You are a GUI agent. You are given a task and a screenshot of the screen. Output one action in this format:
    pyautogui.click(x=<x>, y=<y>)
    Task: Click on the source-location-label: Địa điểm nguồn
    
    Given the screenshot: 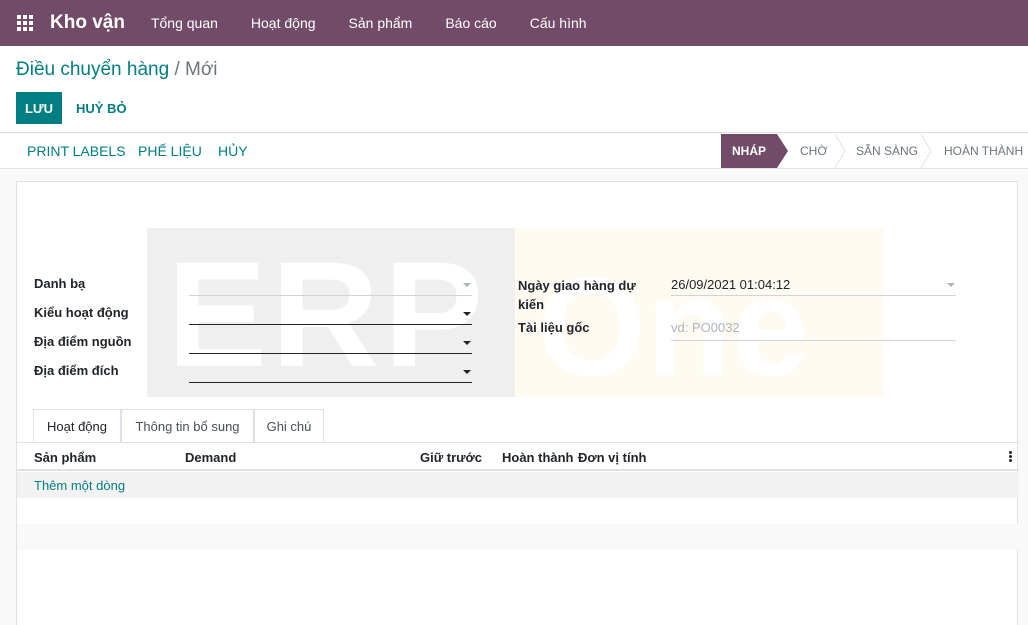 What is the action you would take?
    pyautogui.click(x=83, y=341)
    